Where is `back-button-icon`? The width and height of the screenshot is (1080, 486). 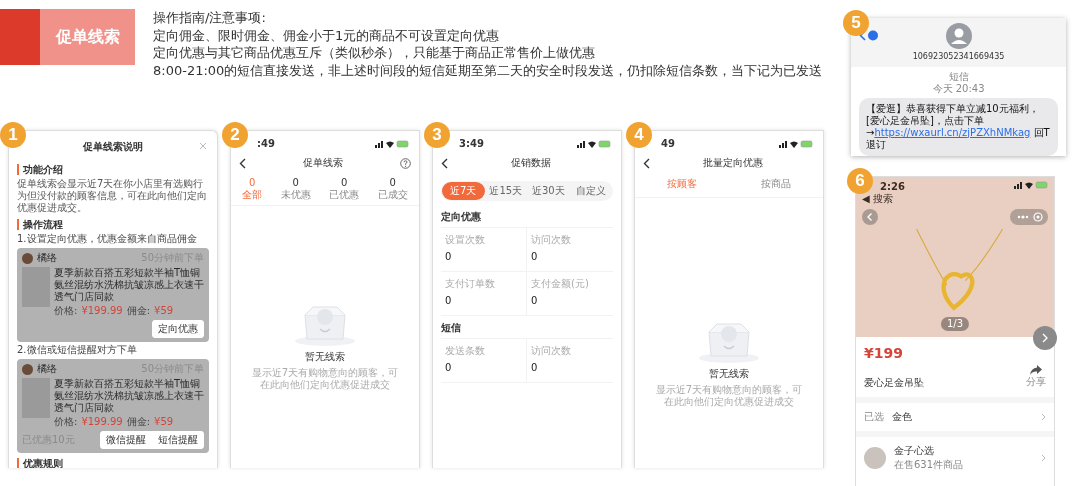
back-button-icon is located at coordinates (870, 216).